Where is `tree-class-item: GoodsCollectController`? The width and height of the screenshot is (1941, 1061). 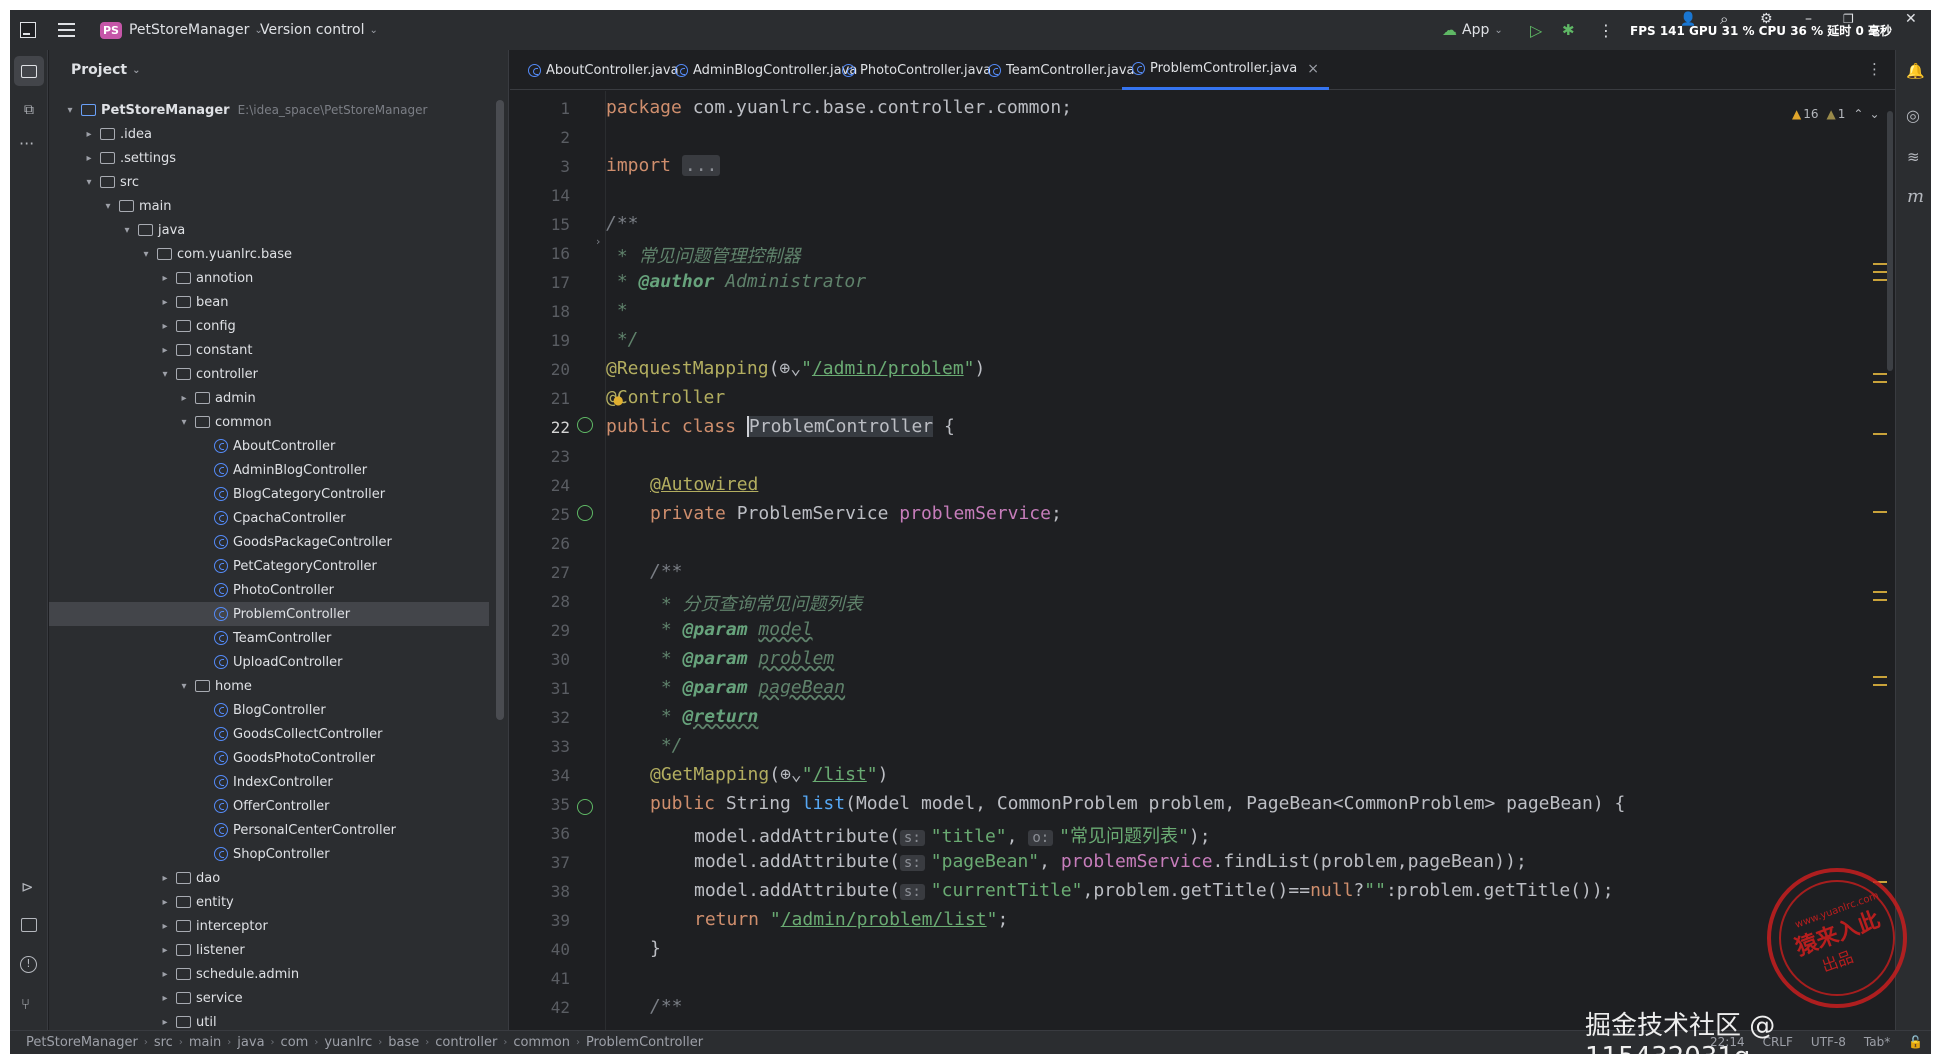
tree-class-item: GoodsCollectController is located at coordinates (289, 734).